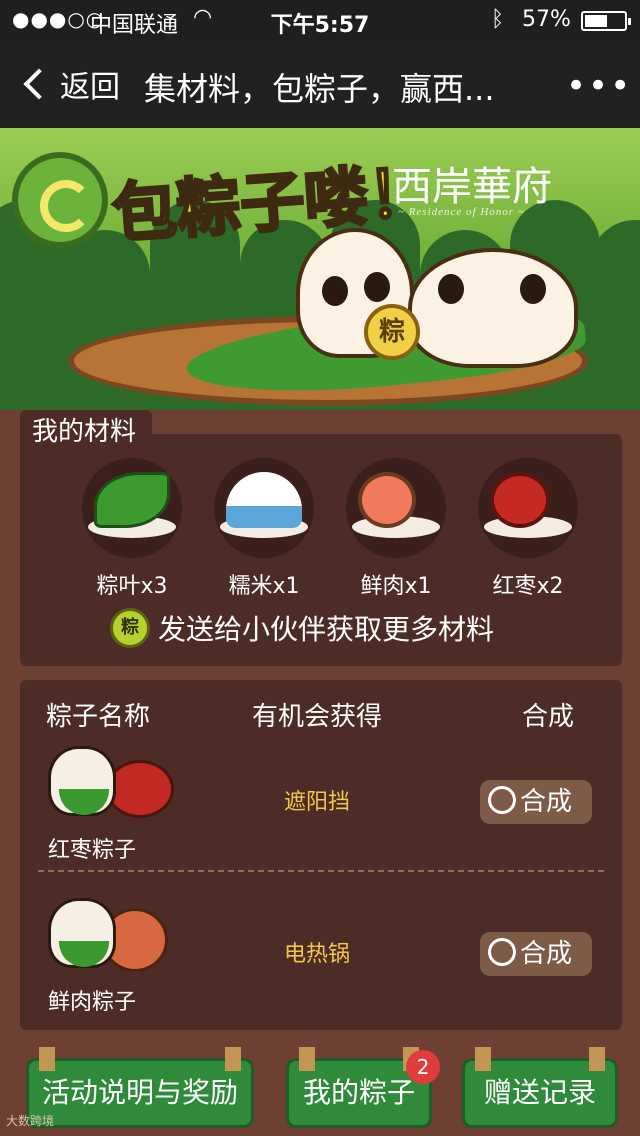 This screenshot has height=1136, width=640. What do you see at coordinates (113, 786) in the screenshot?
I see `red-date-zongzi-icon` at bounding box center [113, 786].